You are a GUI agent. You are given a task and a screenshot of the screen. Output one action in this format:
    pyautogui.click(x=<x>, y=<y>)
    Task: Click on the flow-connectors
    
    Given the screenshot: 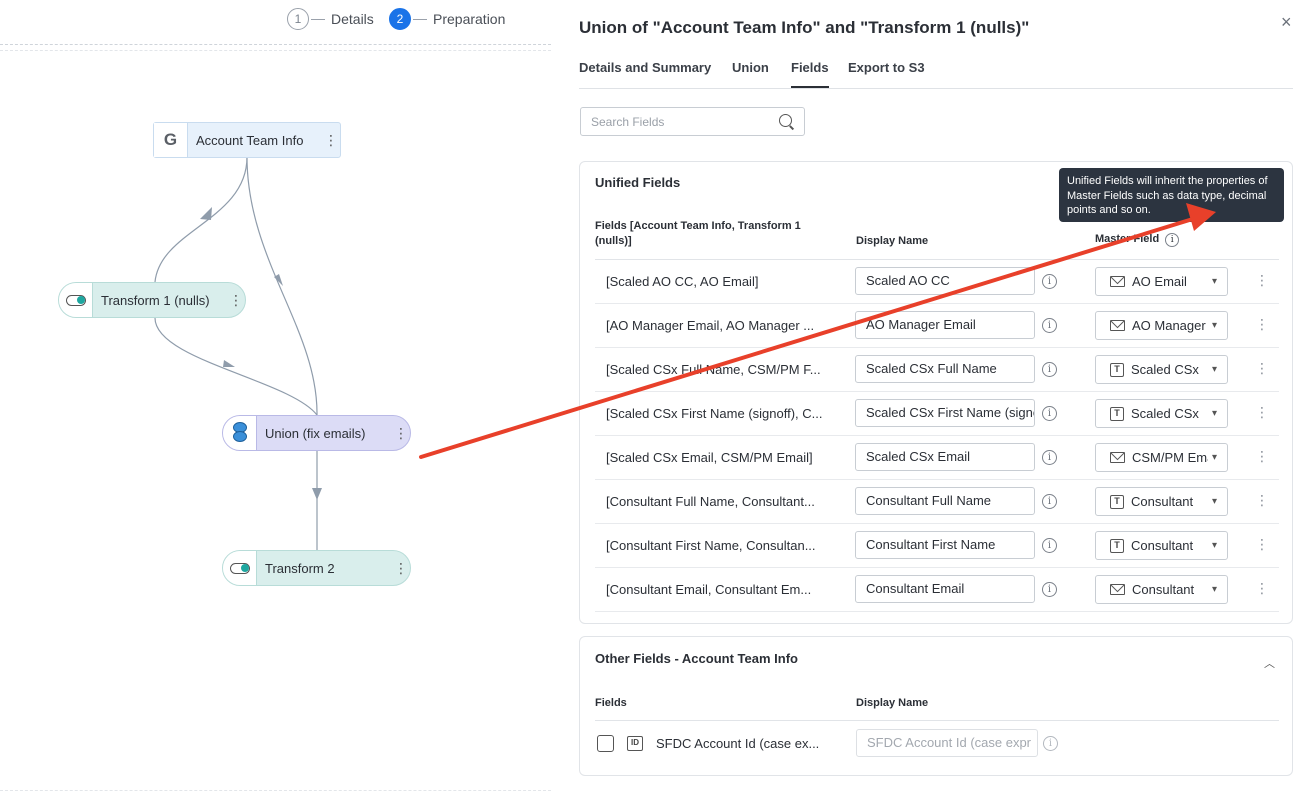 What is the action you would take?
    pyautogui.click(x=238, y=353)
    